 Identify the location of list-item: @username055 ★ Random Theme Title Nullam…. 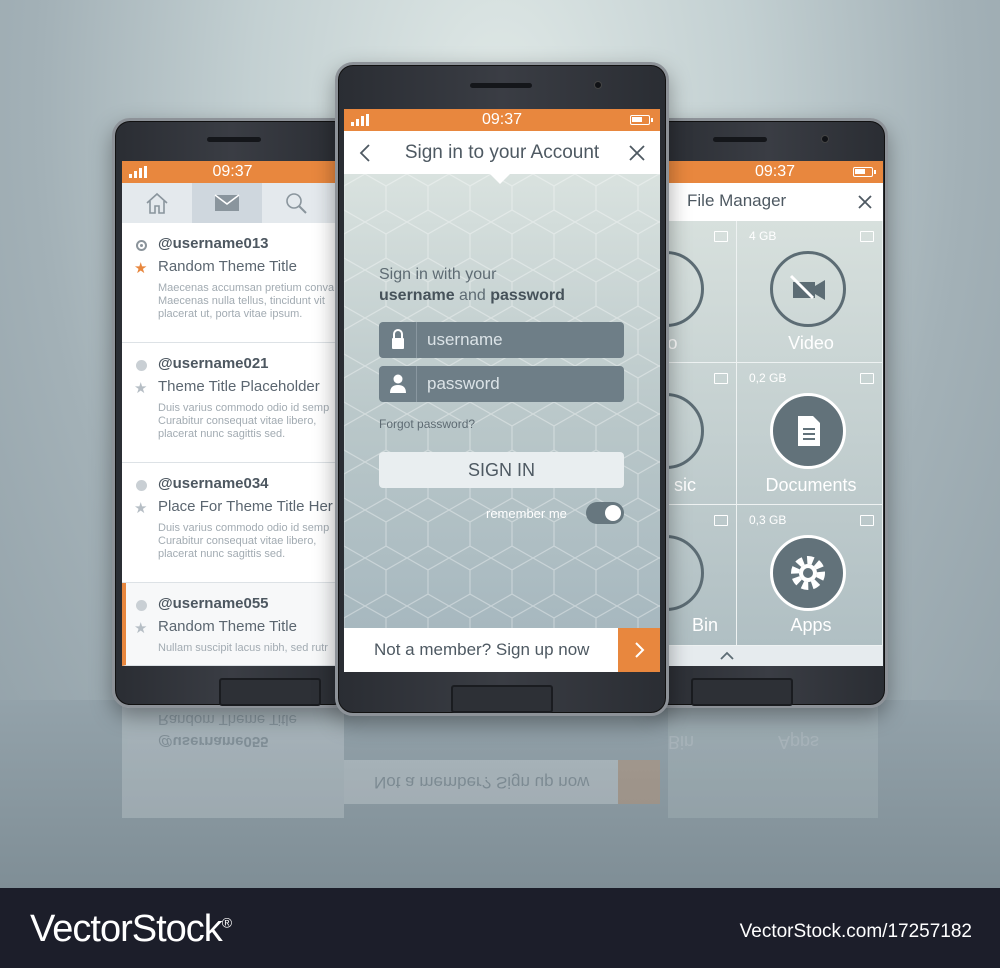
(232, 624).